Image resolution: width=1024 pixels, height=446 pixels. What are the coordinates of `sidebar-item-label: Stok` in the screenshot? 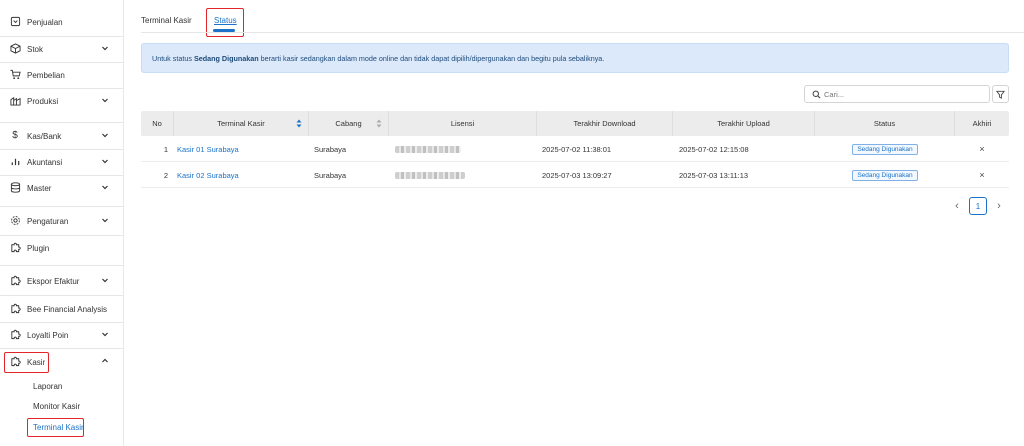 It's located at (35, 49).